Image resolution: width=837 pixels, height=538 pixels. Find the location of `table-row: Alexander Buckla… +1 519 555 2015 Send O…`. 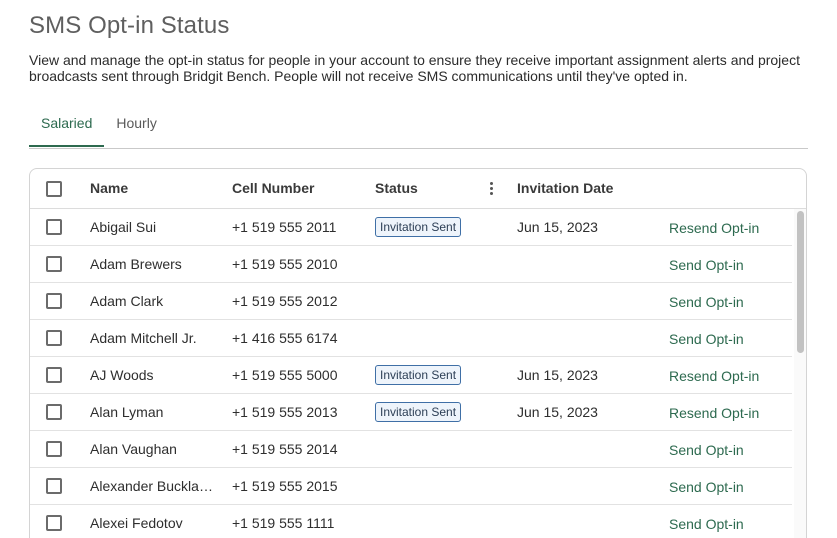

table-row: Alexander Buckla… +1 519 555 2015 Send O… is located at coordinates (411, 486).